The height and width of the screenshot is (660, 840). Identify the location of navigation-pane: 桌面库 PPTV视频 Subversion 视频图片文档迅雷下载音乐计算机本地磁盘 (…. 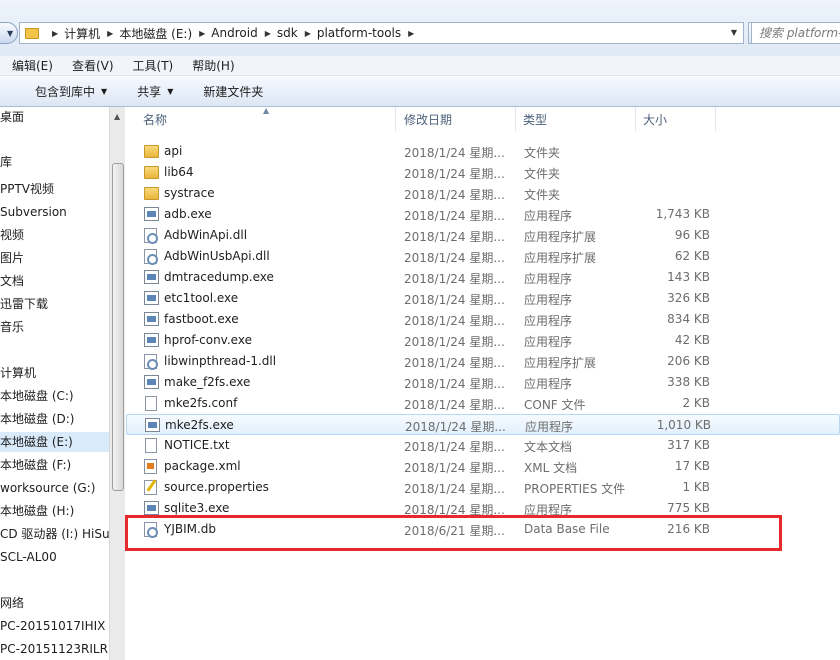
(54, 383).